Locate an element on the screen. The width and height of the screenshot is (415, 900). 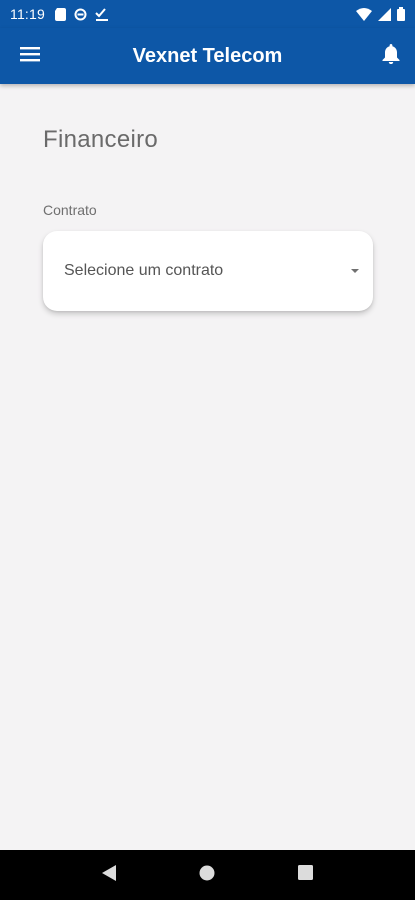
back-triangle-icon is located at coordinates (109, 875).